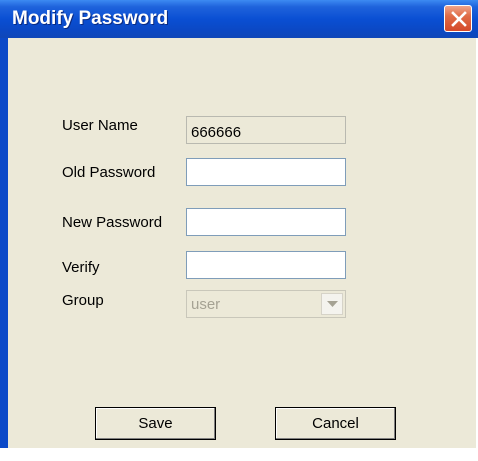  Describe the element at coordinates (266, 265) in the screenshot. I see `verify-field` at that location.